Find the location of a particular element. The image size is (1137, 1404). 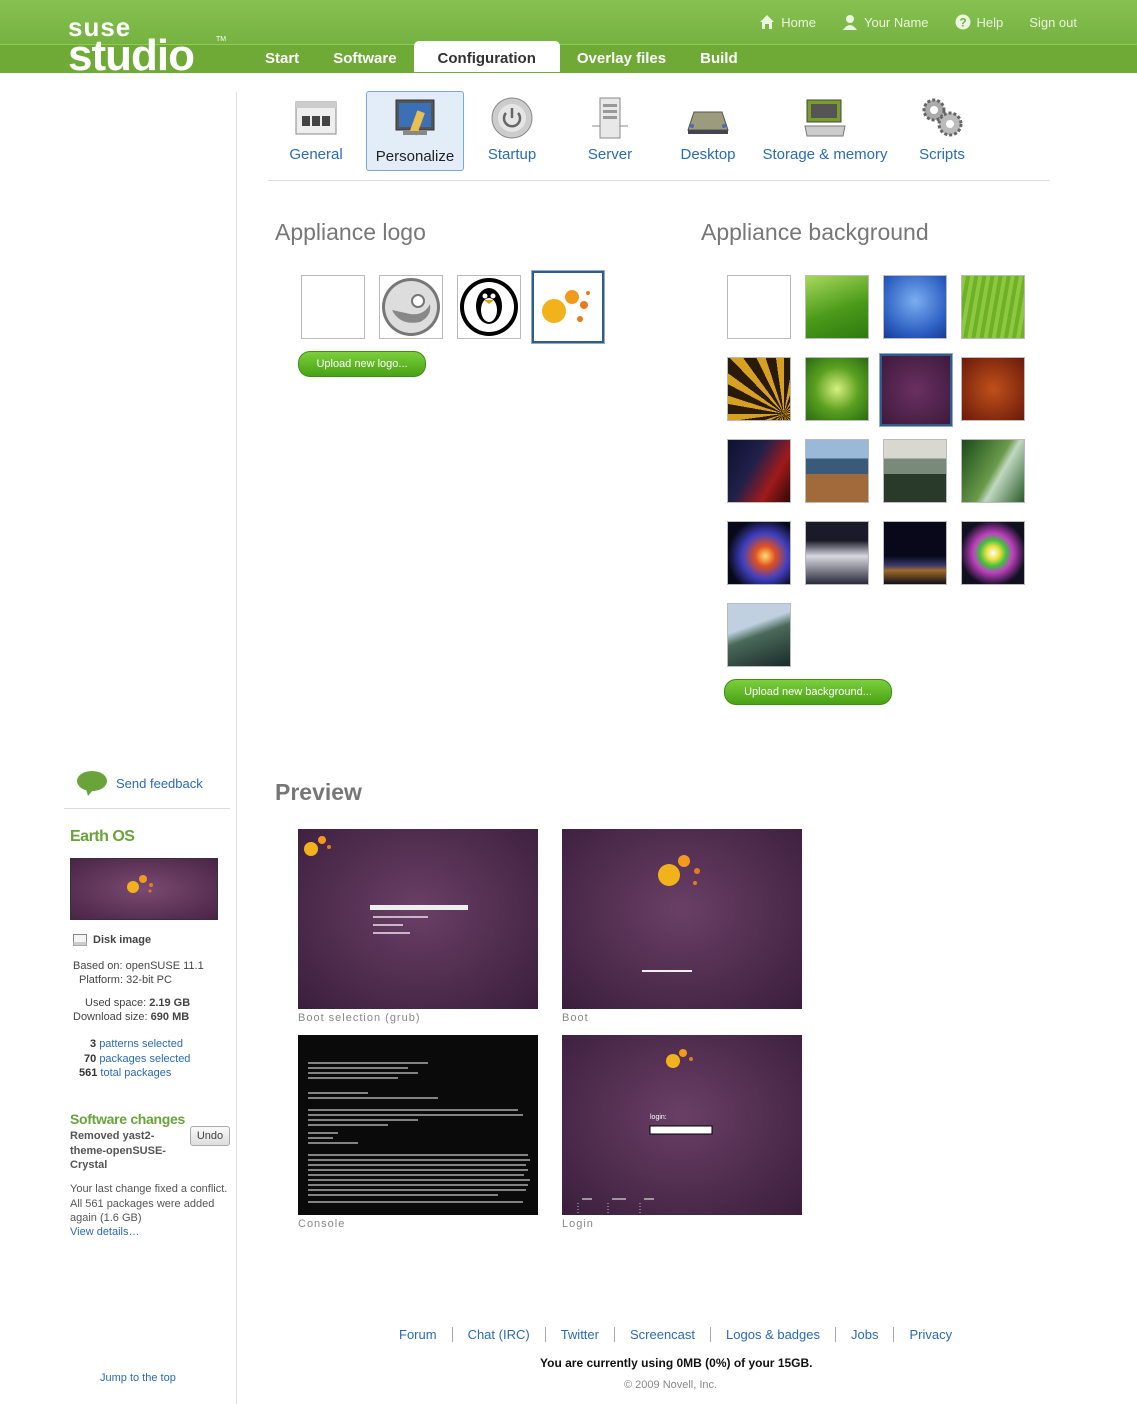

send-feedback-label: Send feedback is located at coordinates (159, 783).